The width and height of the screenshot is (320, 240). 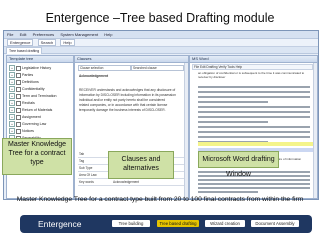 What do you see at coordinates (60, 224) in the screenshot?
I see `footer-title: Entergence` at bounding box center [60, 224].